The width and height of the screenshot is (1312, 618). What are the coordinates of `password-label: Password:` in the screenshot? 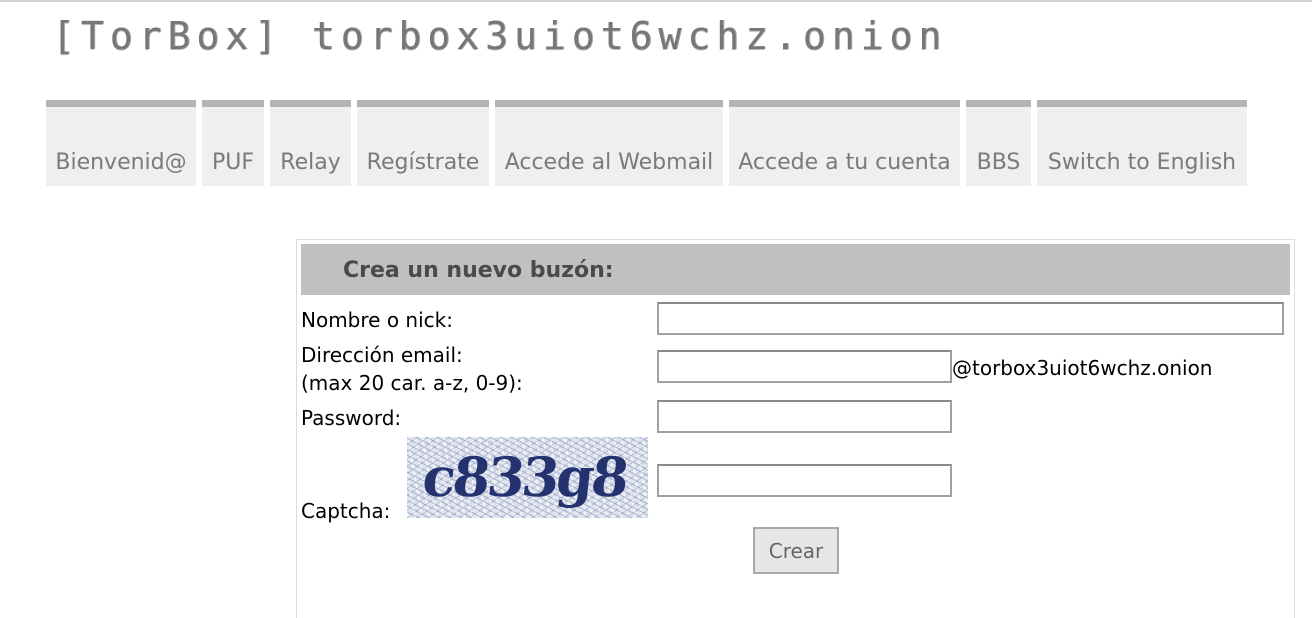 It's located at (351, 418).